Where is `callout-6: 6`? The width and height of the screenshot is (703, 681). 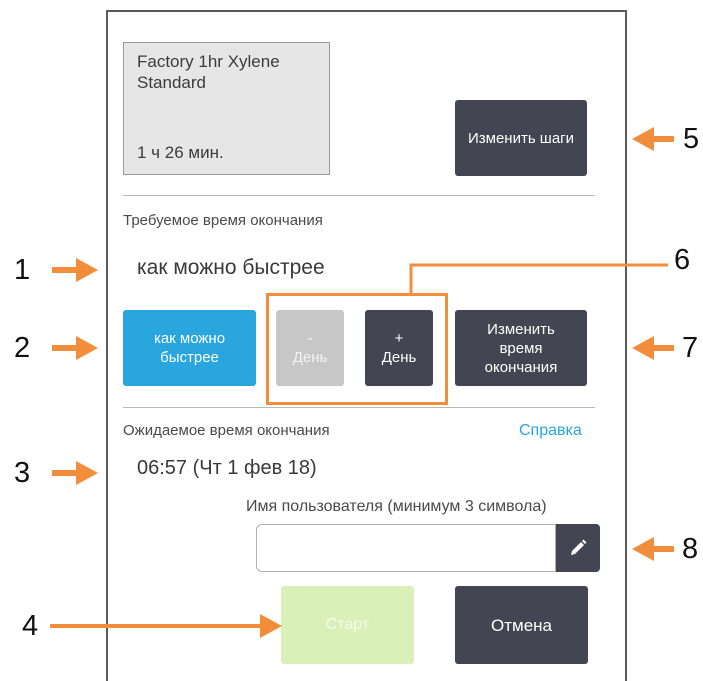
callout-6: 6 is located at coordinates (682, 260).